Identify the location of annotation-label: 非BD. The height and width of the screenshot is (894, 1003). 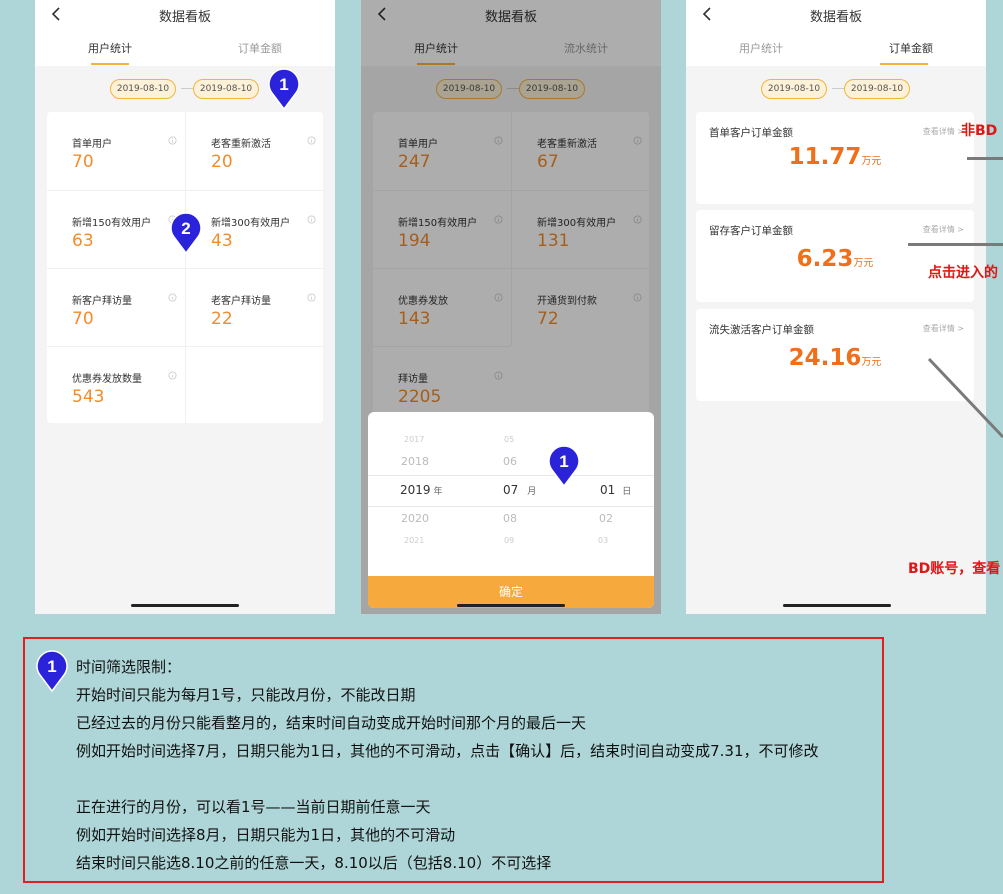
(979, 131).